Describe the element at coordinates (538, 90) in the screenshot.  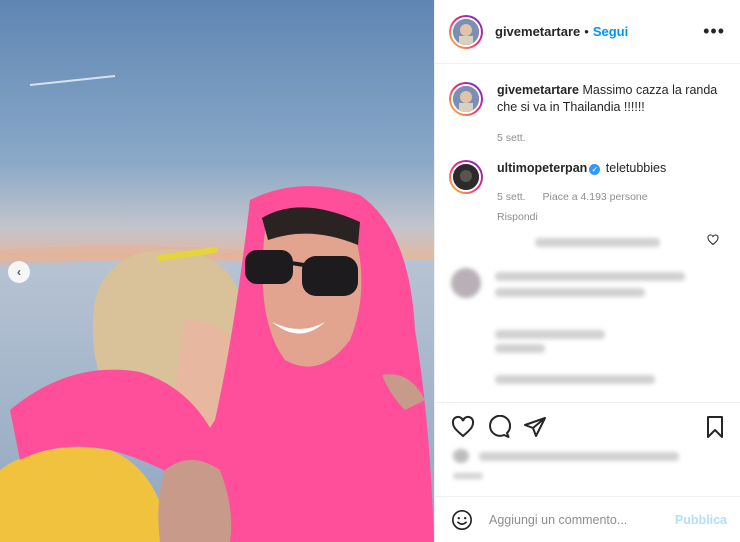
I see `caption-username: givemetartare` at that location.